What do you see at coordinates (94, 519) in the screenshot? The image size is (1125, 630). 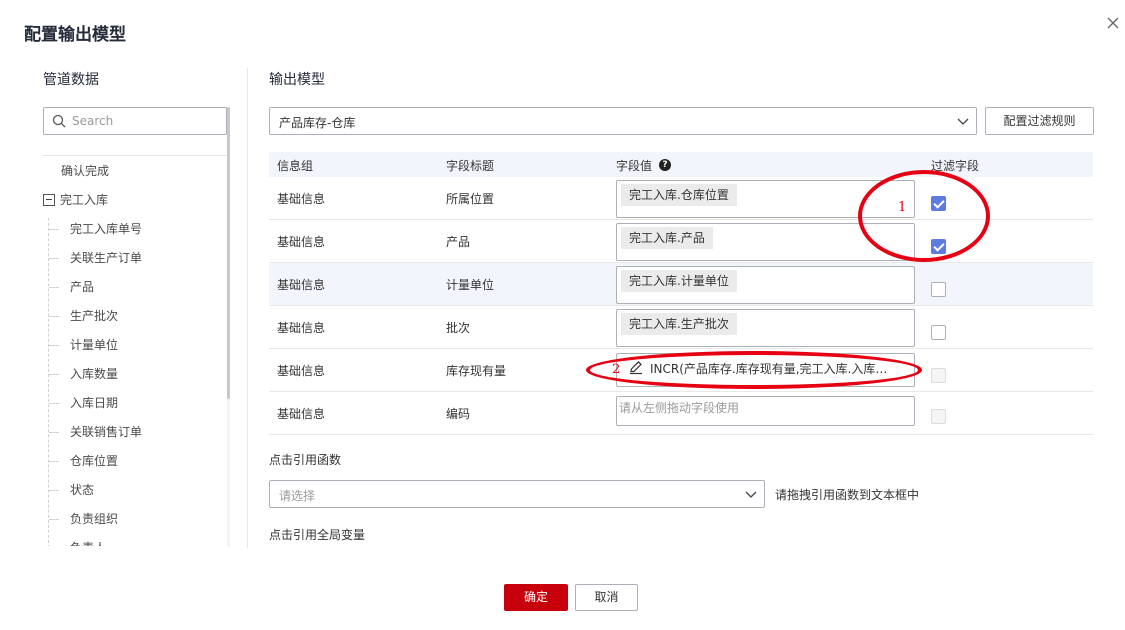 I see `tree-leaf-label: 负责组织` at bounding box center [94, 519].